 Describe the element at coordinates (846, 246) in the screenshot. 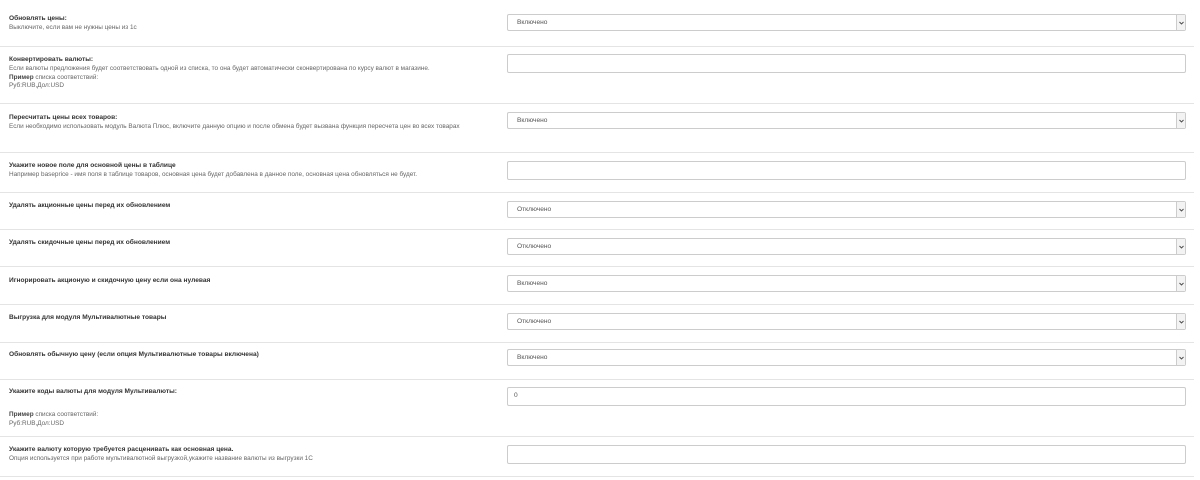

I see `delete-discount-prices-select: Отключено` at that location.